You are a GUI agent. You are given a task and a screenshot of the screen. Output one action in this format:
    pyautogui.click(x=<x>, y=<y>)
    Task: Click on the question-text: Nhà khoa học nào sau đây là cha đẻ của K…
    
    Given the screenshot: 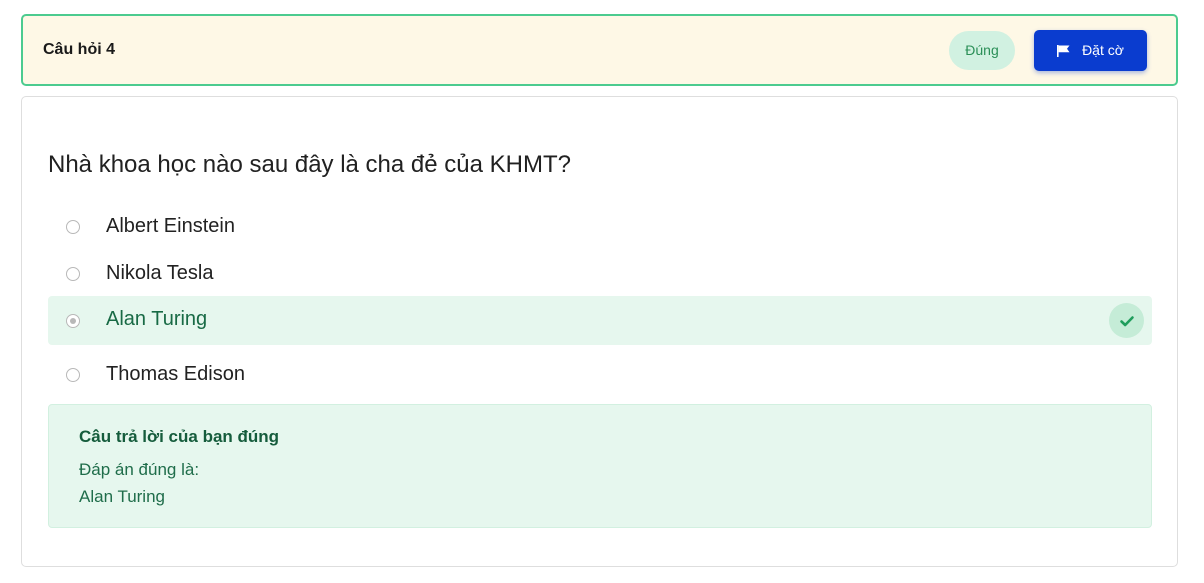 What is the action you would take?
    pyautogui.click(x=309, y=164)
    